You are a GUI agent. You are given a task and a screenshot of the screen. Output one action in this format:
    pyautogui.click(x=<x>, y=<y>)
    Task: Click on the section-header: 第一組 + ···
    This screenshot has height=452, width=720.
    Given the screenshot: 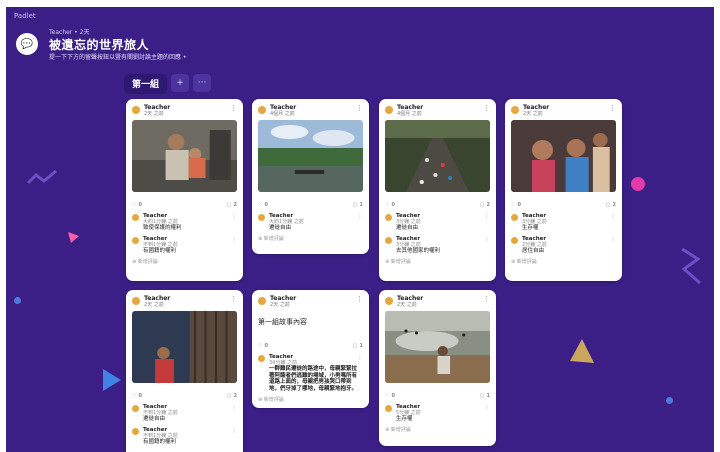 What is the action you would take?
    pyautogui.click(x=168, y=84)
    